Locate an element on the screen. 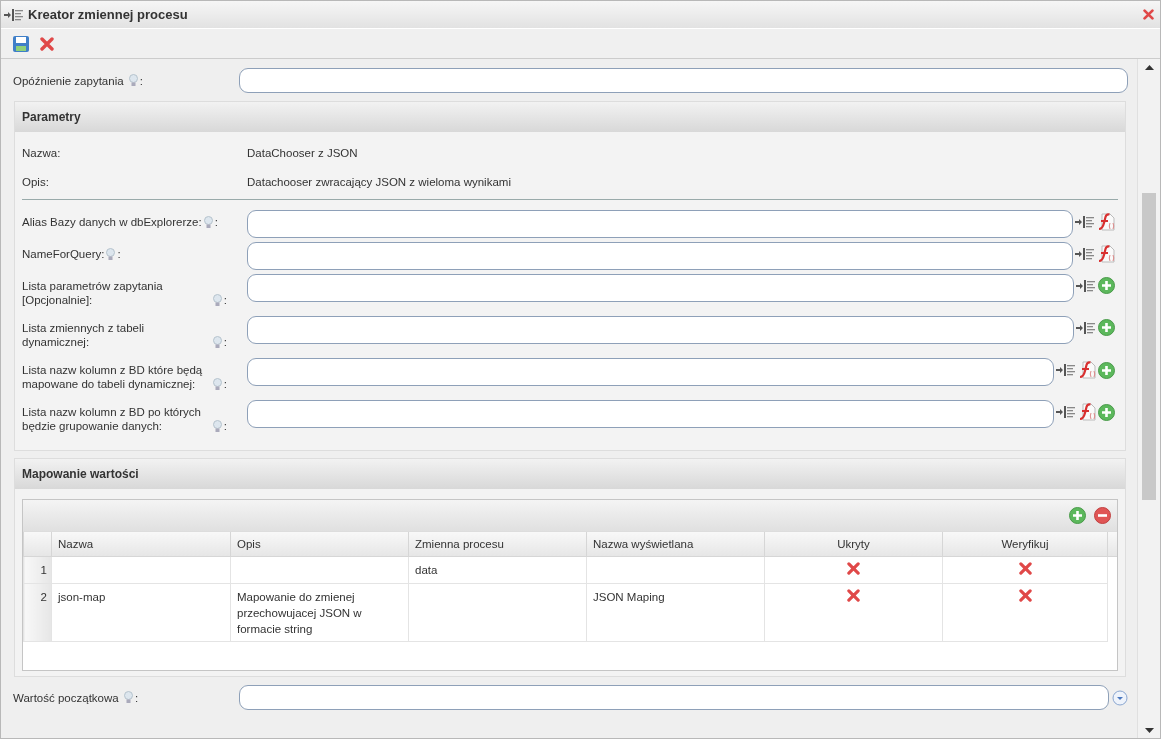 The image size is (1161, 739). info-value: Datachooser zwracający JSON z wieloma wynikami is located at coordinates (379, 181).